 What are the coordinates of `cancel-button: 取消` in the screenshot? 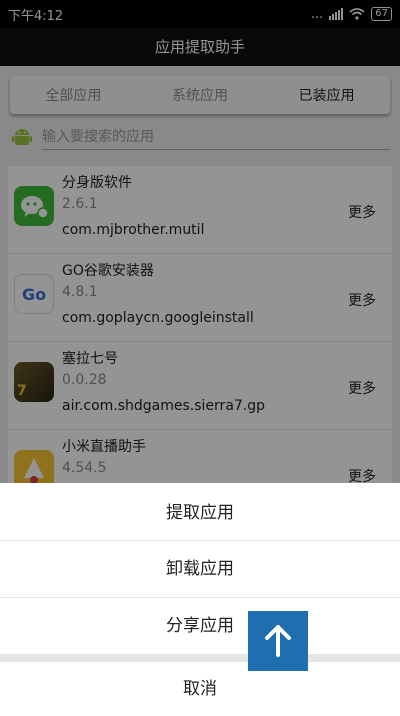 It's located at (200, 689).